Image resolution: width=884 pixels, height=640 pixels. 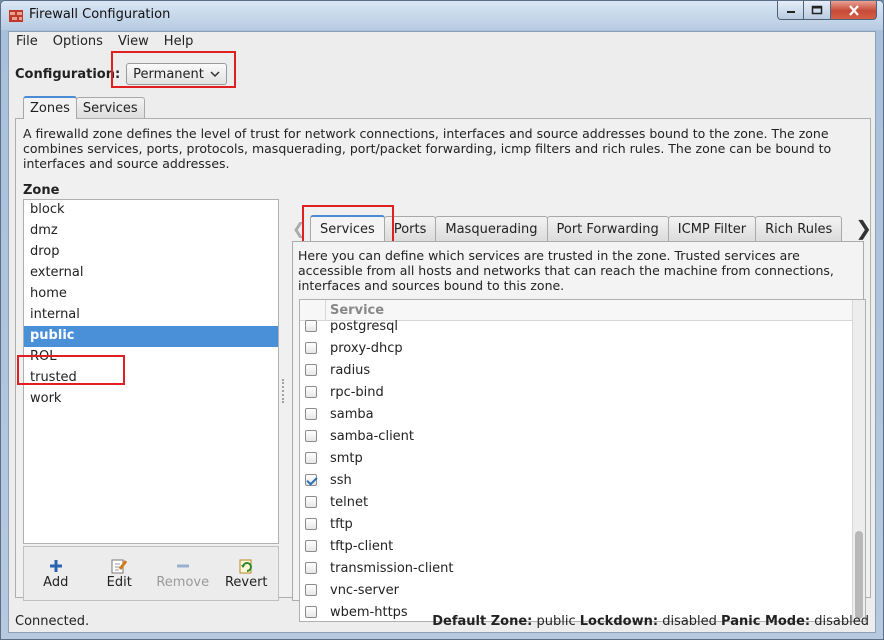 What do you see at coordinates (442, 15) in the screenshot?
I see `title-bar: Firewall Configuration` at bounding box center [442, 15].